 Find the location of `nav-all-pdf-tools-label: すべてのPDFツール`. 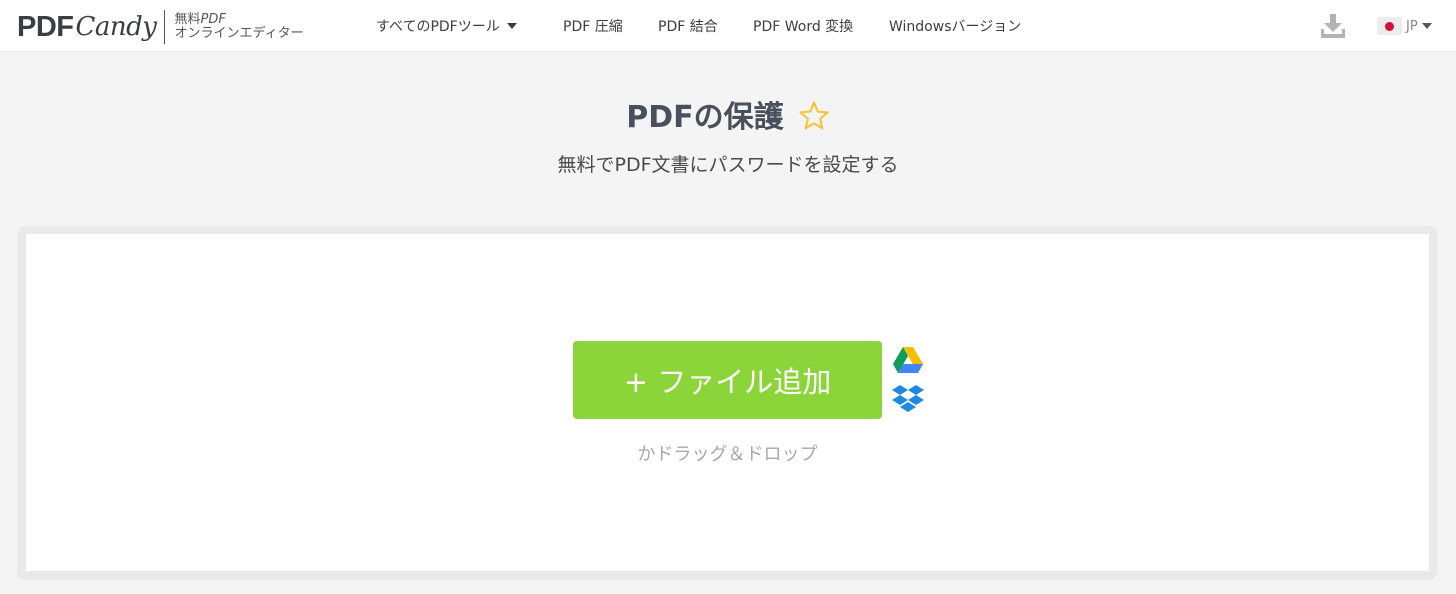

nav-all-pdf-tools-label: すべてのPDFツール is located at coordinates (438, 27).